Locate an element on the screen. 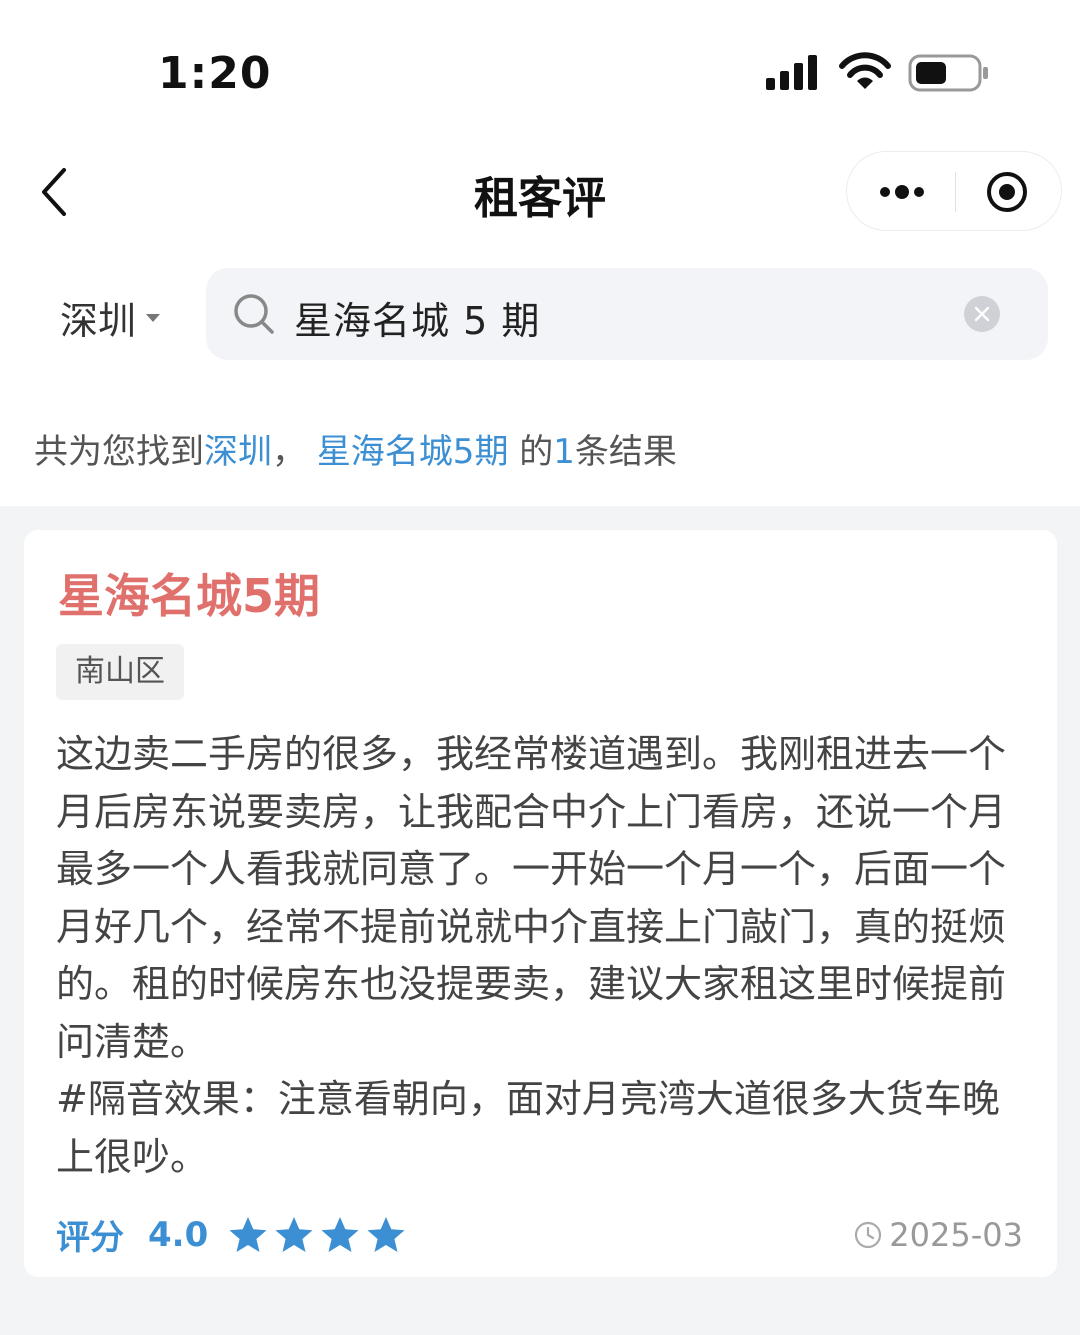 This screenshot has height=1335, width=1080. summary-count: 1 is located at coordinates (564, 452).